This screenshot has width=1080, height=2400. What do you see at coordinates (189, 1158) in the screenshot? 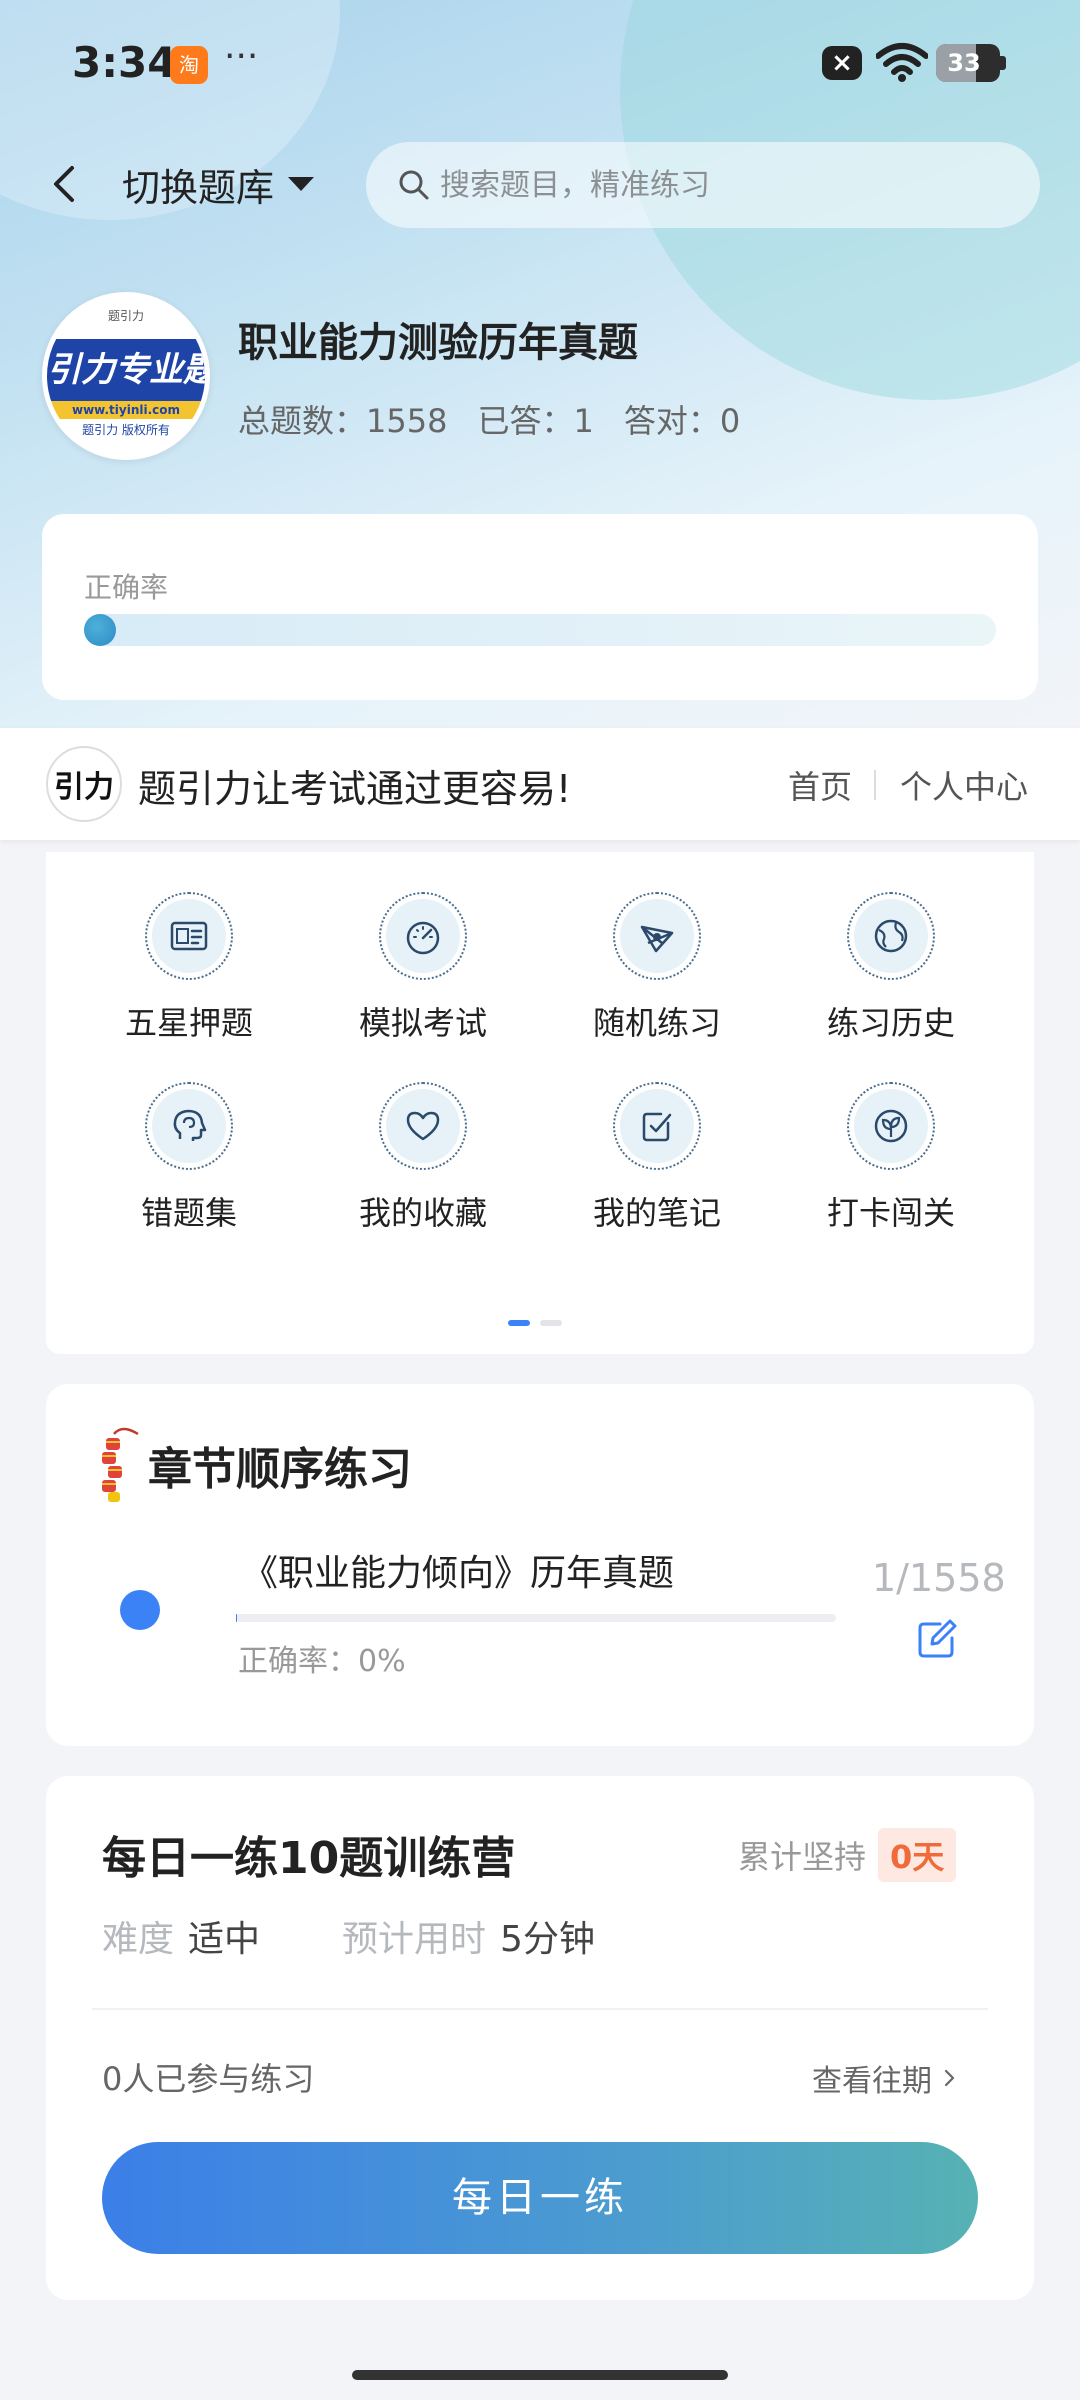
I see `feature-wrong-questions: 错题集` at bounding box center [189, 1158].